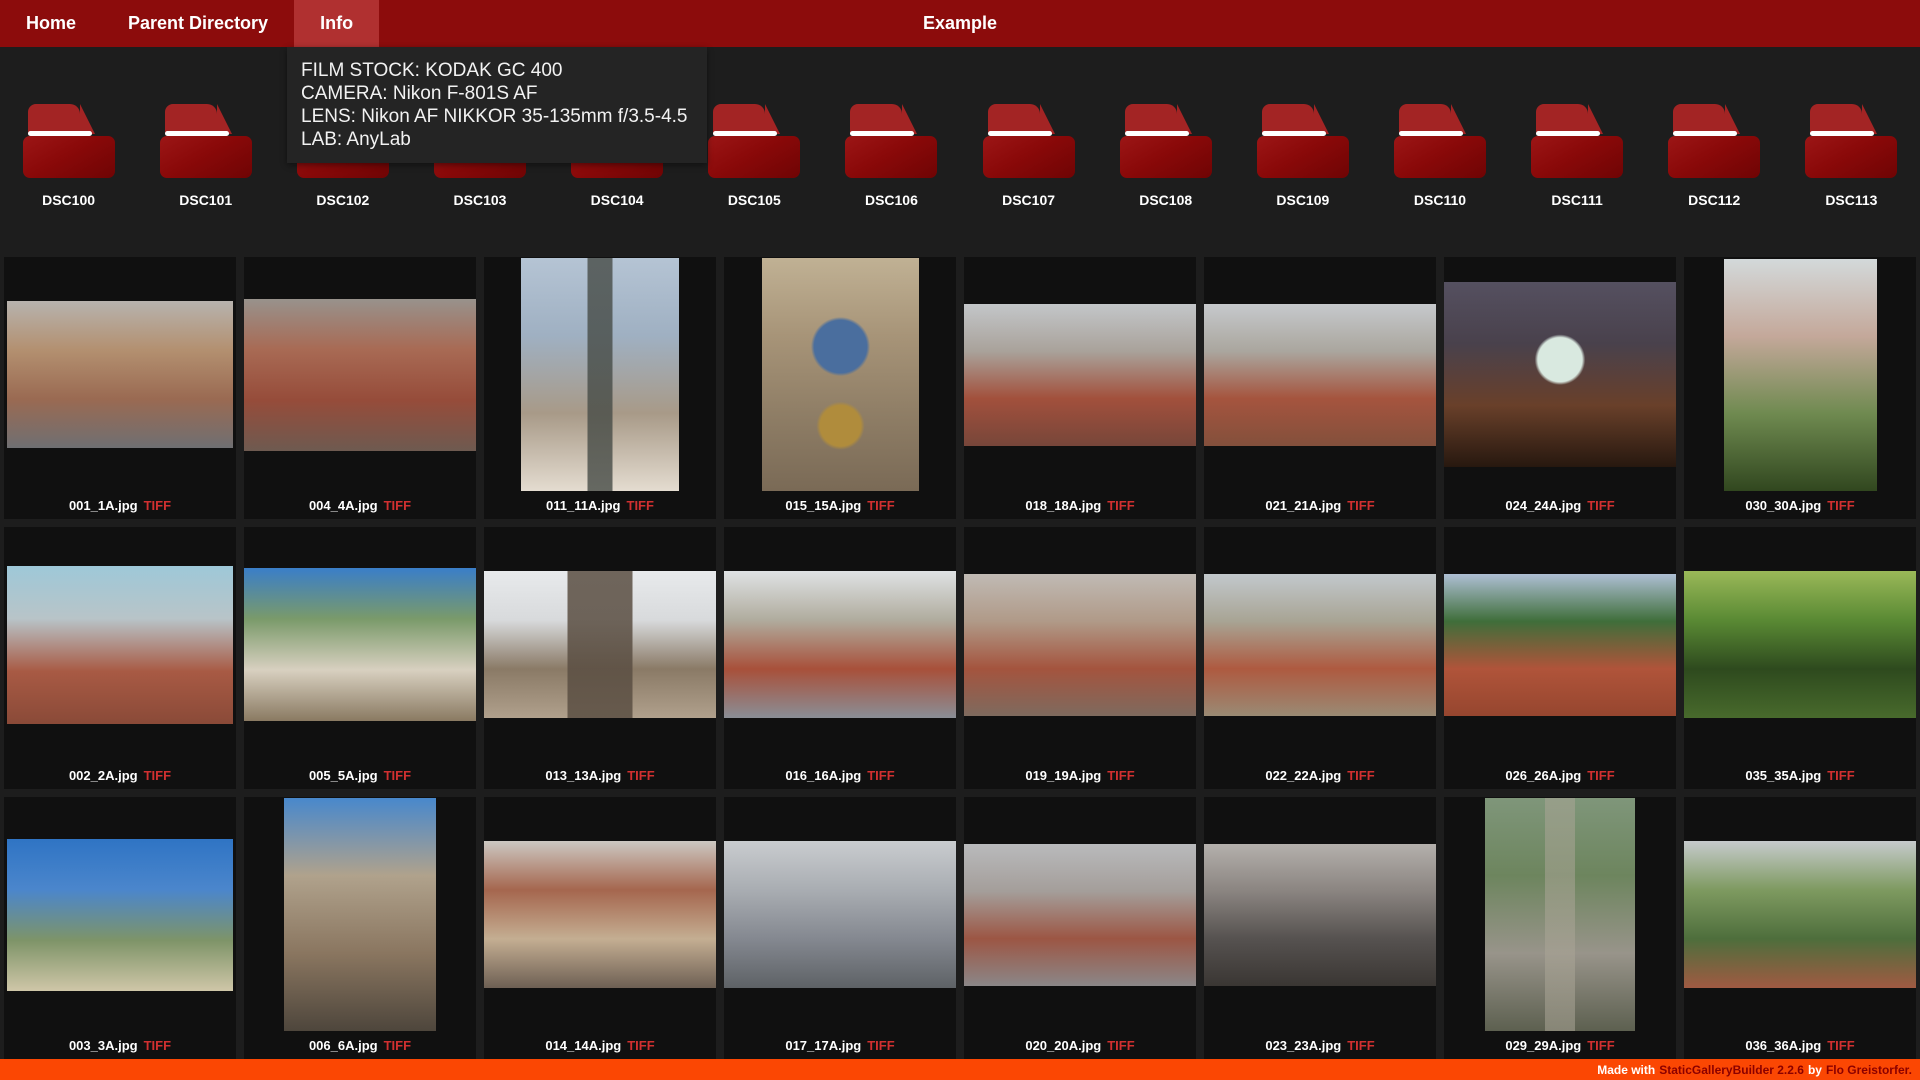 The width and height of the screenshot is (1920, 1080). I want to click on thumbnail-caption: 026_26A.jpg TIFF, so click(1560, 775).